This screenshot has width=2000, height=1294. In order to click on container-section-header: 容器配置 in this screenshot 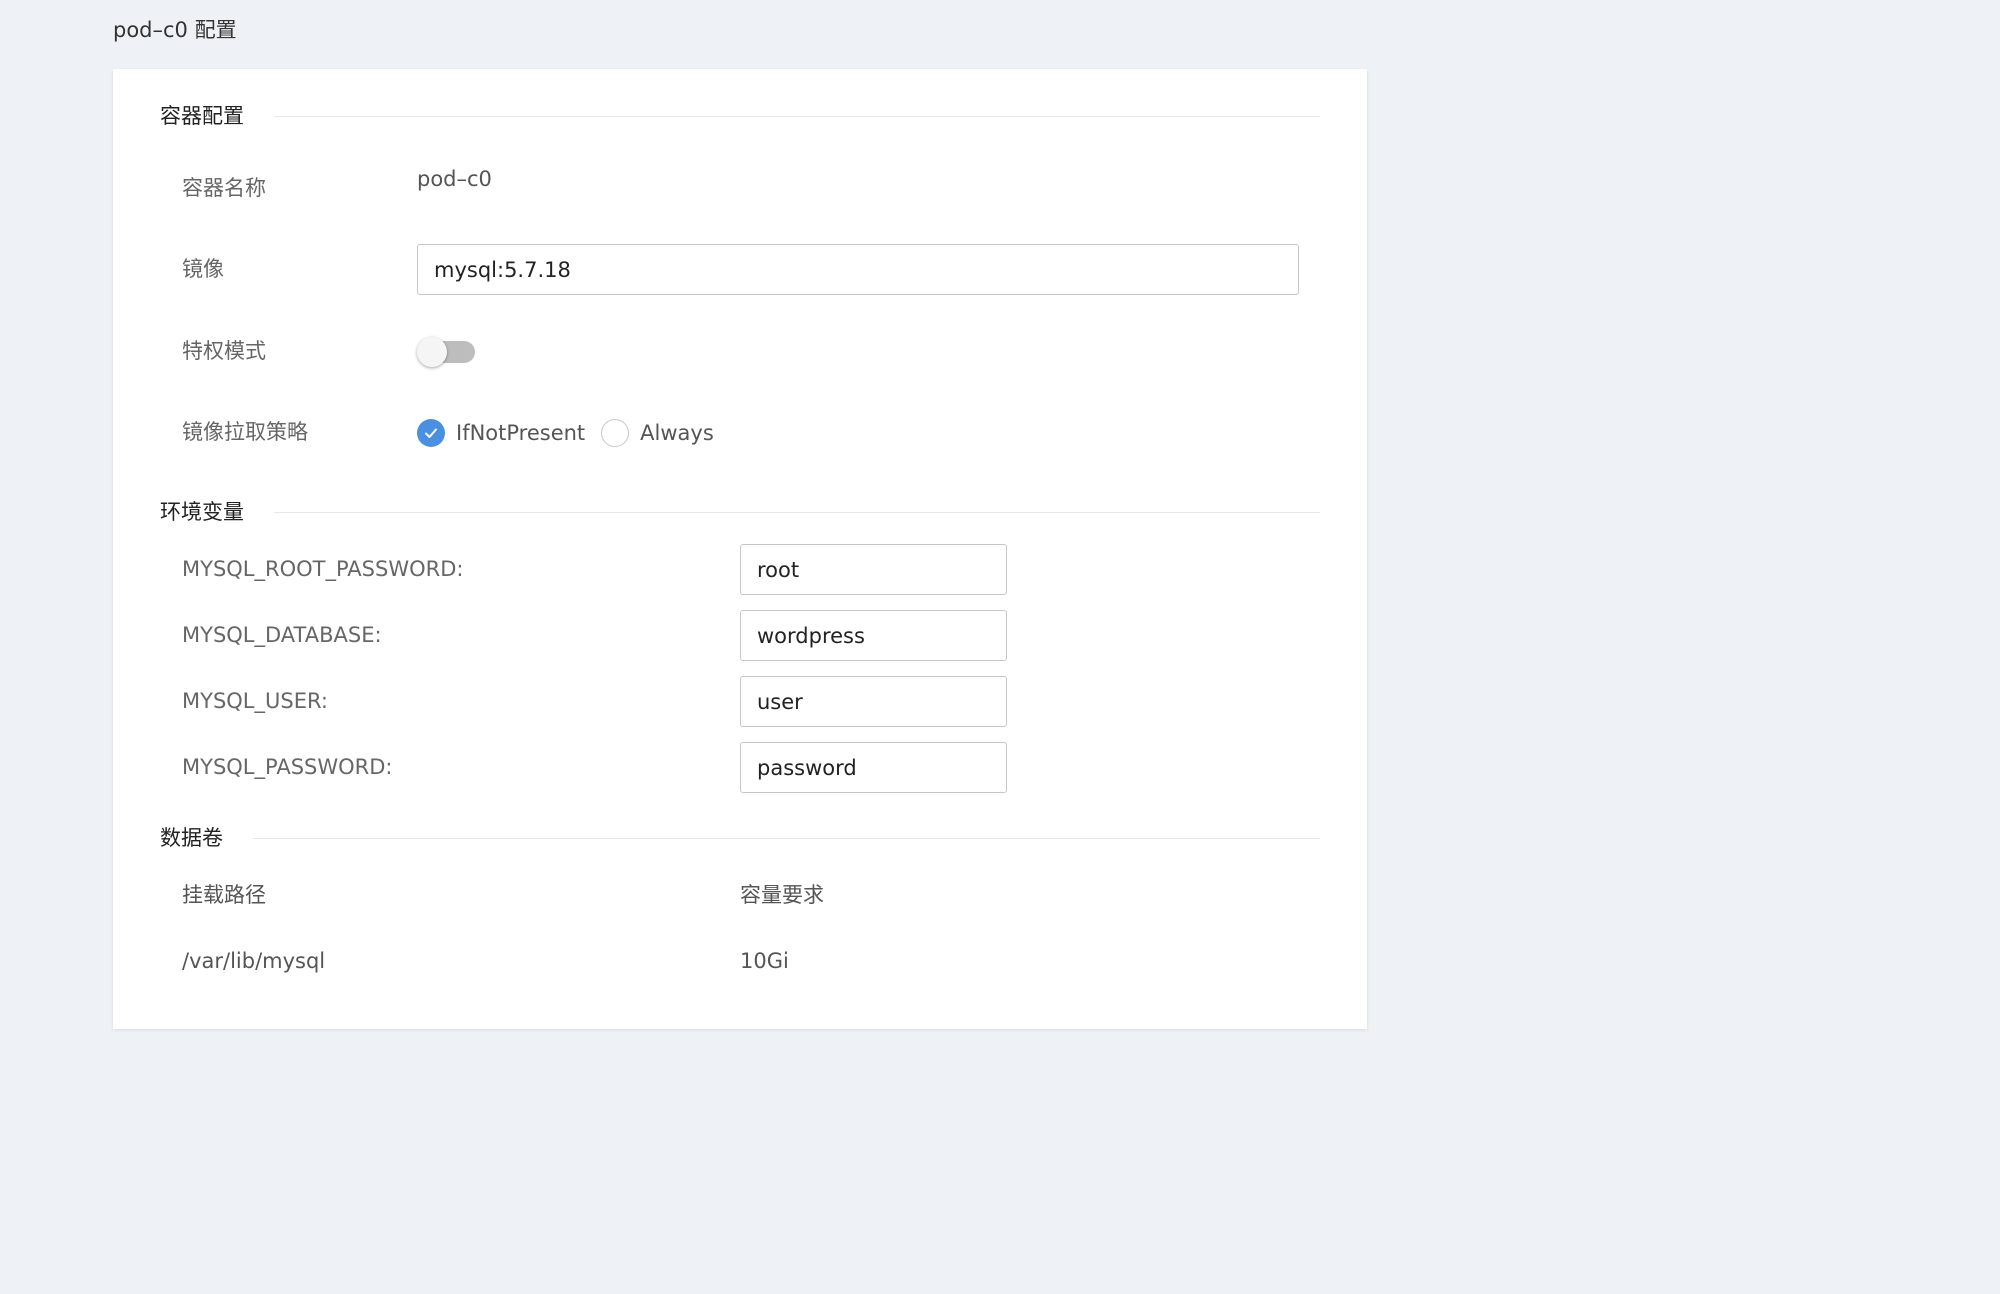, I will do `click(740, 116)`.